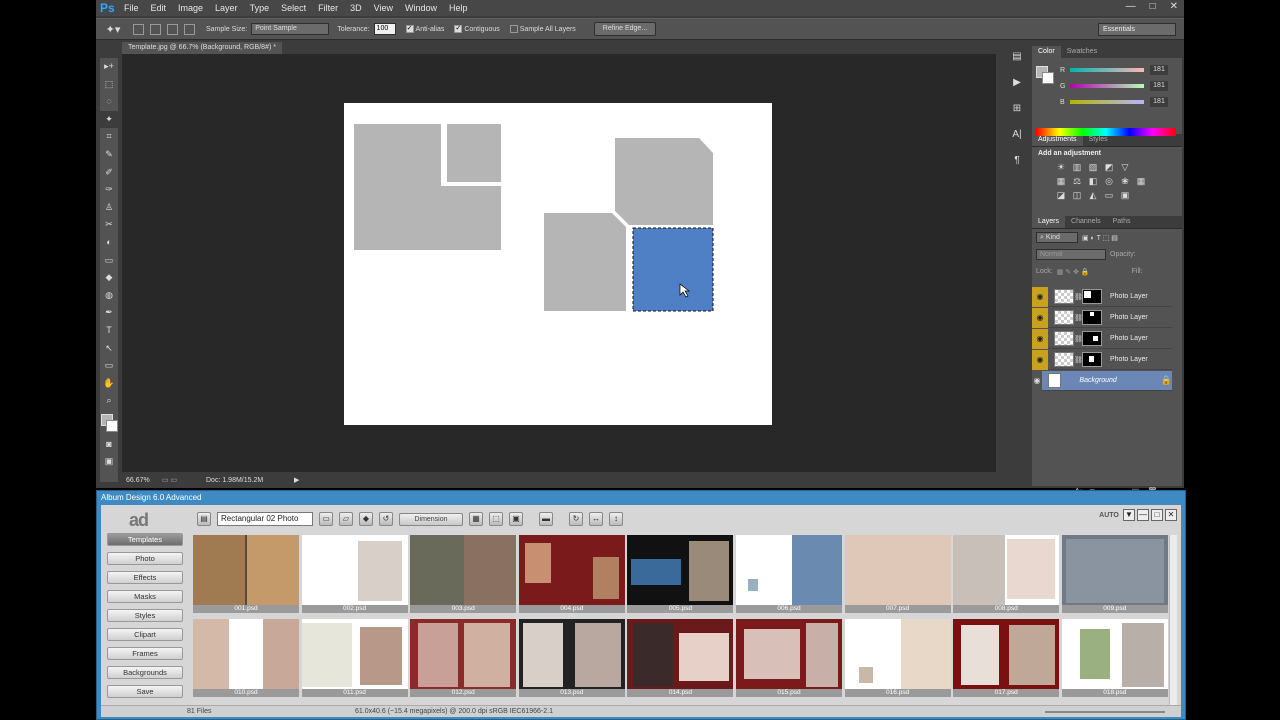 The image size is (1280, 720). I want to click on template-thumbnail: 014.psd, so click(680, 659).